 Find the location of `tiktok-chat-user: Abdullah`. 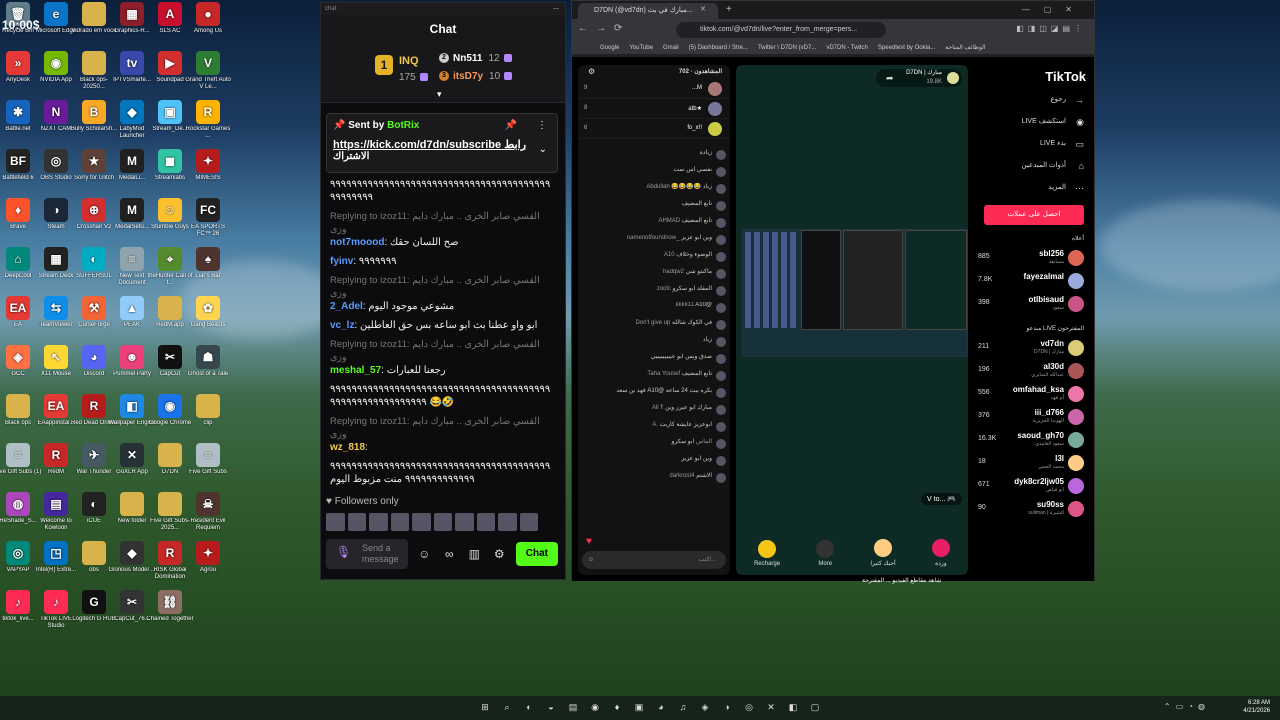

tiktok-chat-user: Abdullah is located at coordinates (657, 187).